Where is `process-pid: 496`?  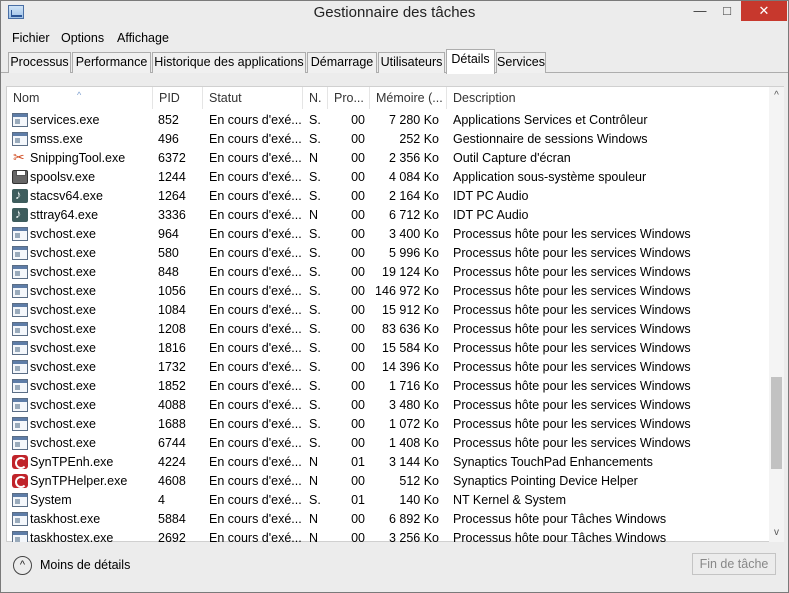 process-pid: 496 is located at coordinates (168, 139).